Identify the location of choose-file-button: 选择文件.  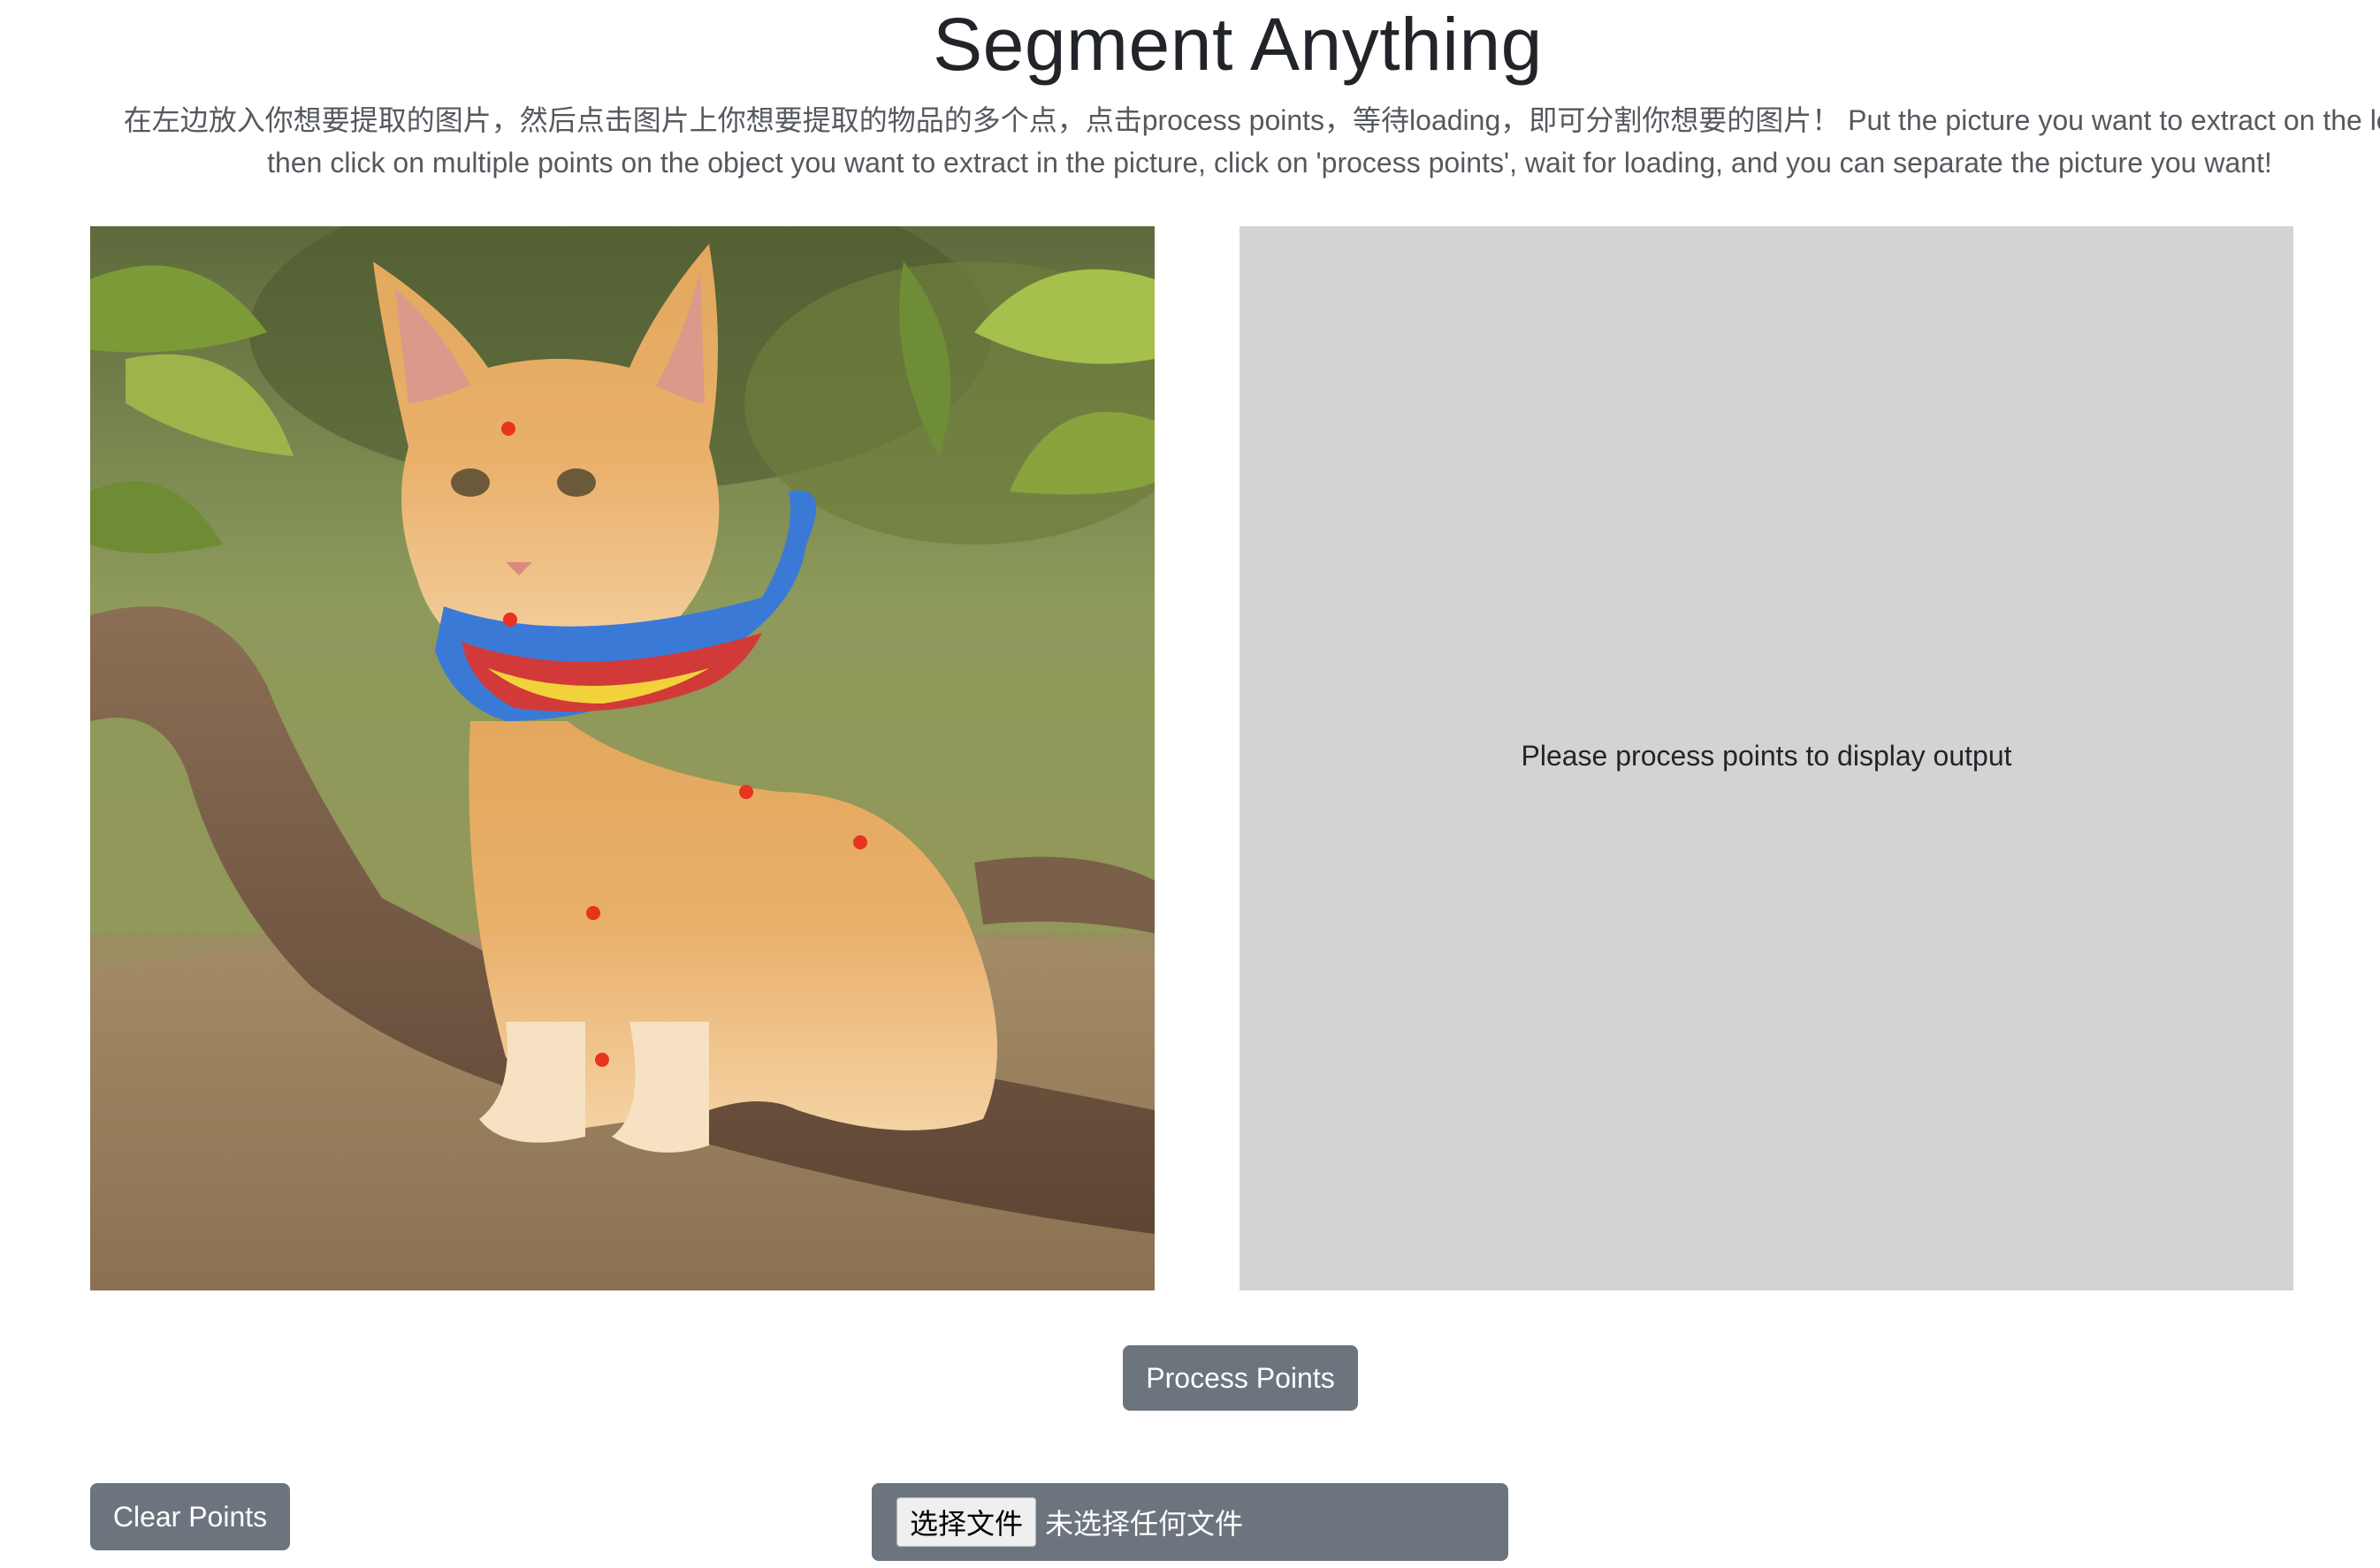
(966, 1522).